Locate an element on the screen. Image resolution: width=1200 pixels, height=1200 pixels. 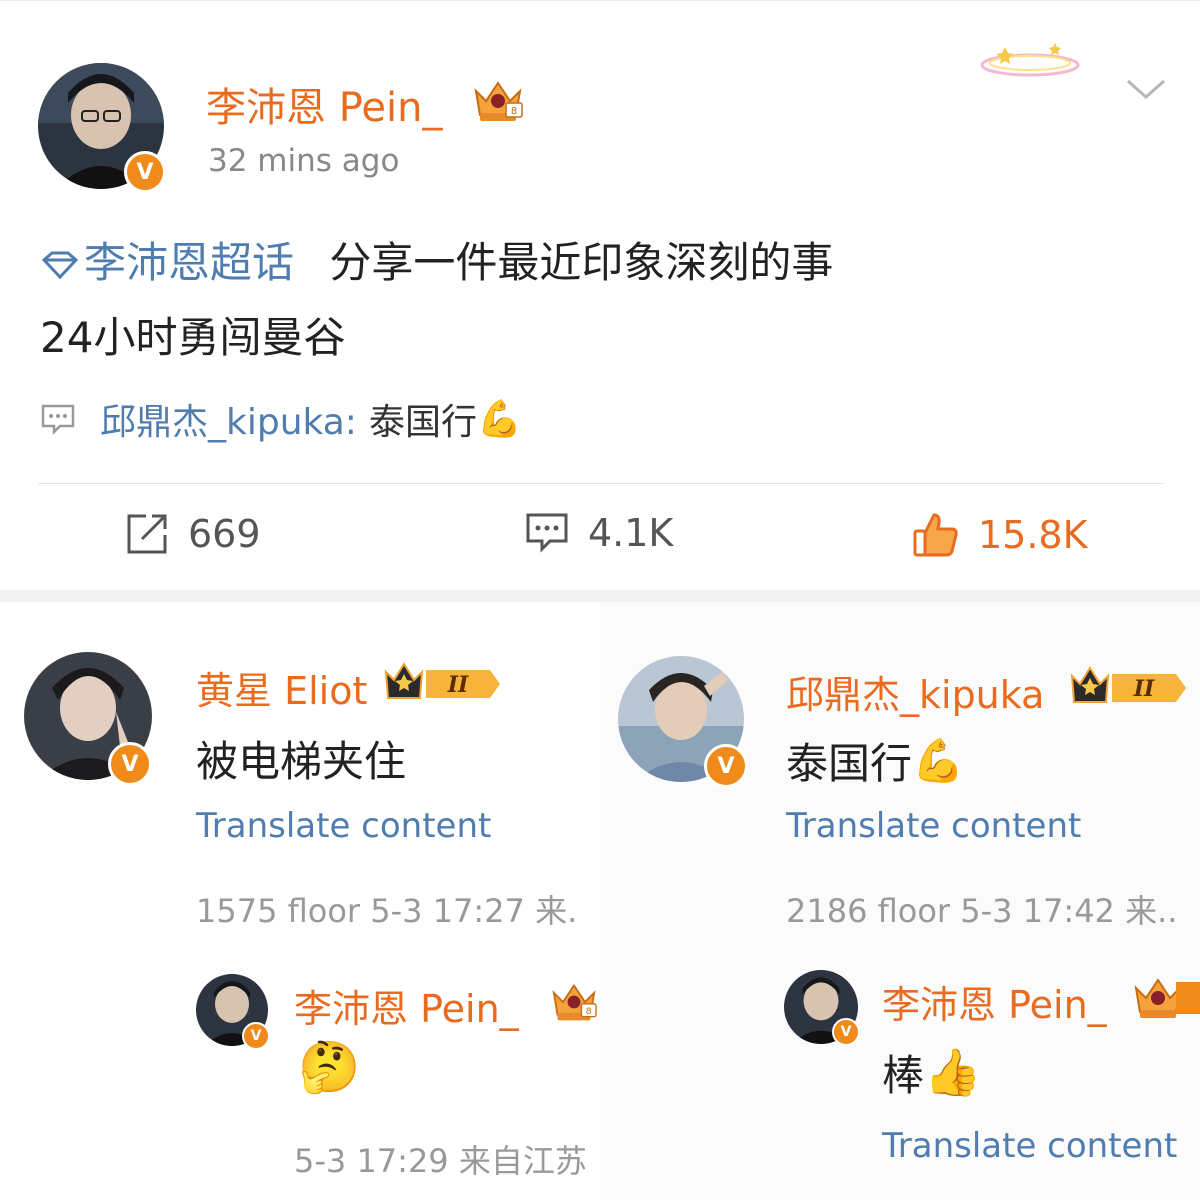
repost-text: 泰国行 is located at coordinates (422, 422).